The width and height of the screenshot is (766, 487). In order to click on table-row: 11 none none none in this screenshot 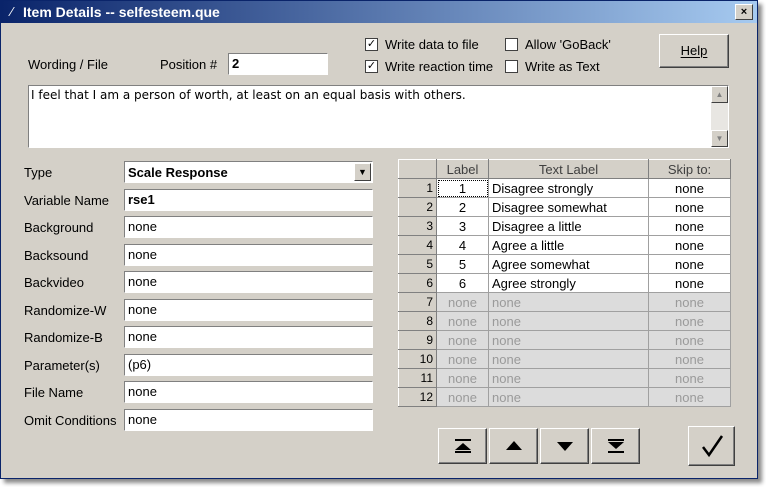, I will do `click(564, 378)`.